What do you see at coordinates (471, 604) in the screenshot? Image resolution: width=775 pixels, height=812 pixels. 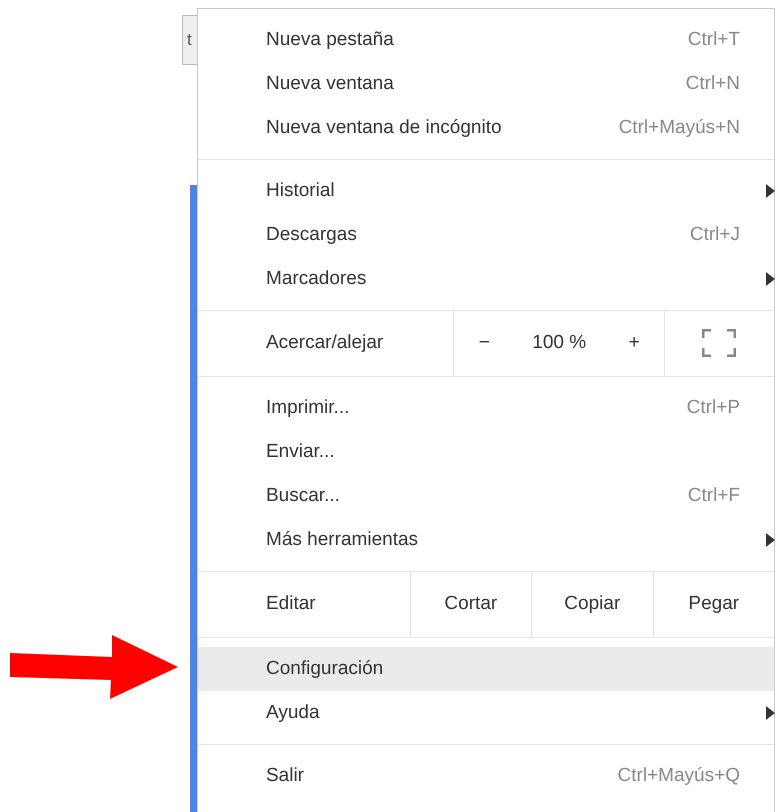 I see `edit-button: Cortar` at bounding box center [471, 604].